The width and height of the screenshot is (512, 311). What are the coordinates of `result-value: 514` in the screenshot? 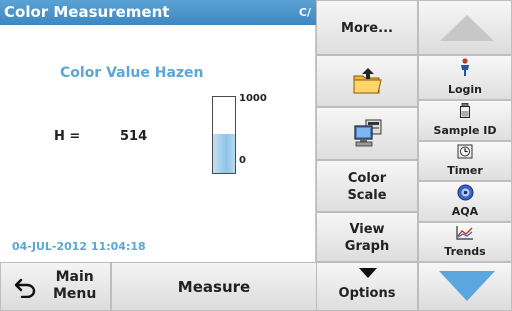 It's located at (134, 136).